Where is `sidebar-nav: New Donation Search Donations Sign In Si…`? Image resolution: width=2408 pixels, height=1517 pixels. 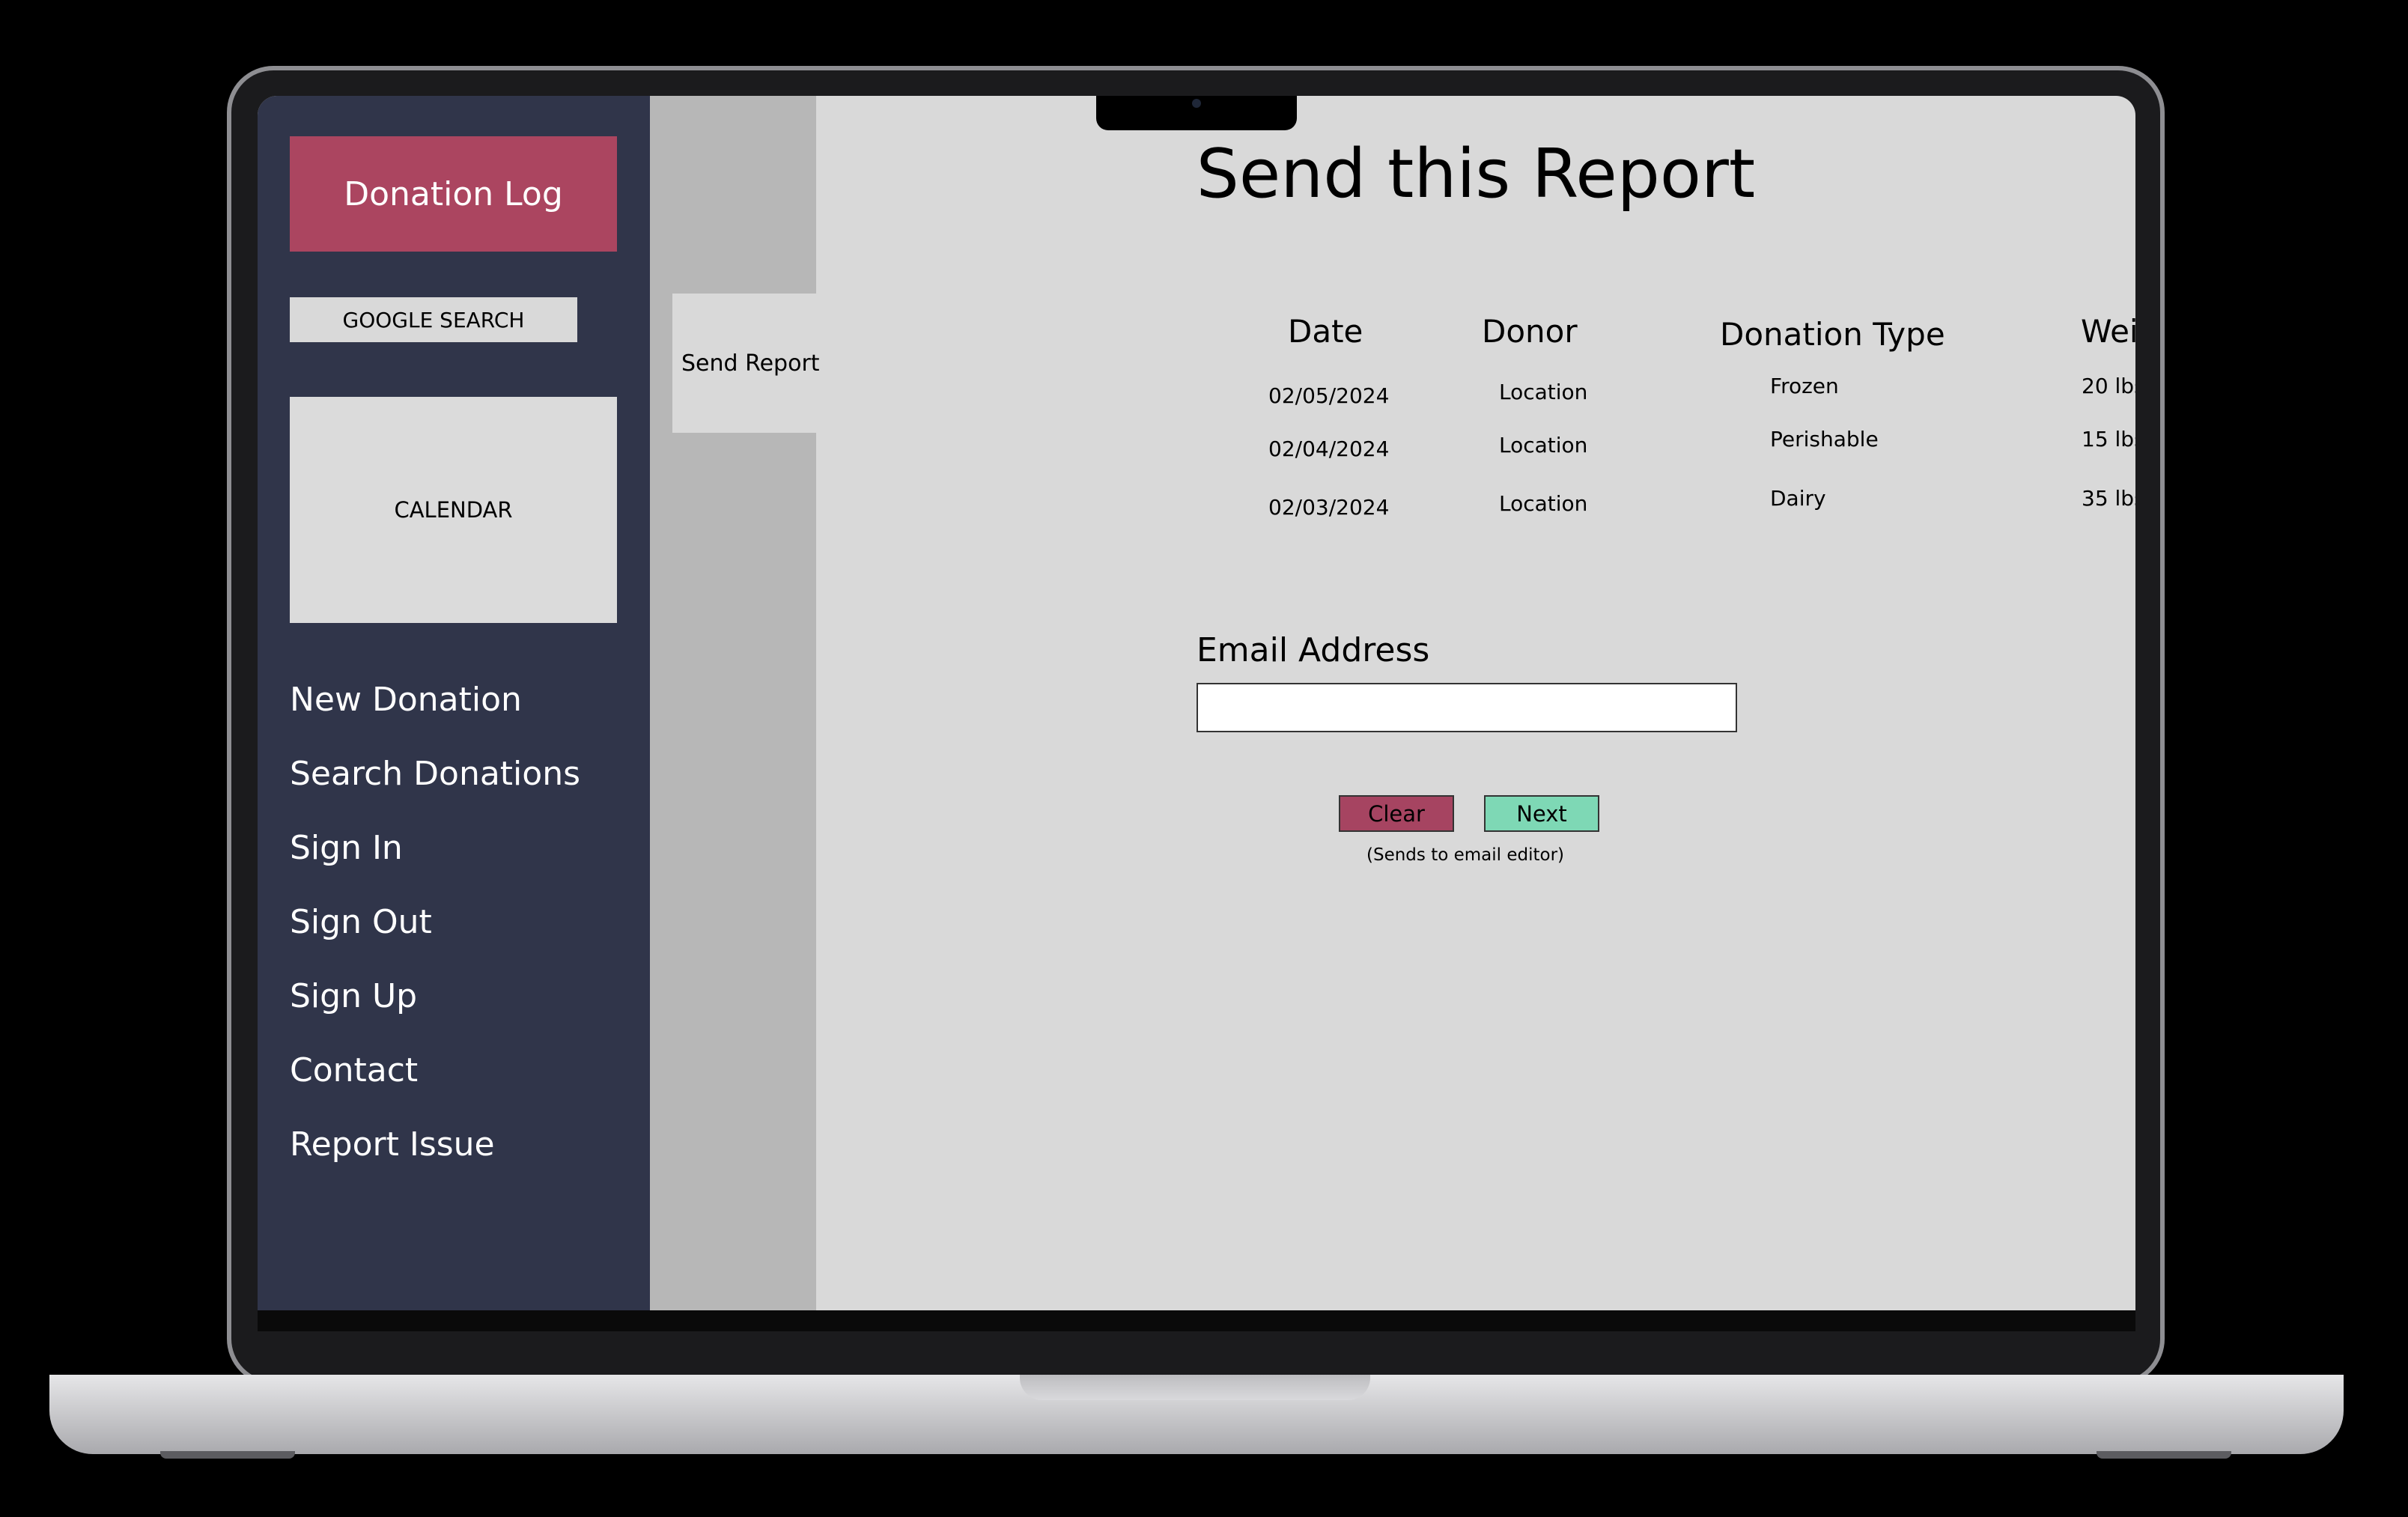
sidebar-nav: New Donation Search Donations Sign In Si… is located at coordinates (435, 939).